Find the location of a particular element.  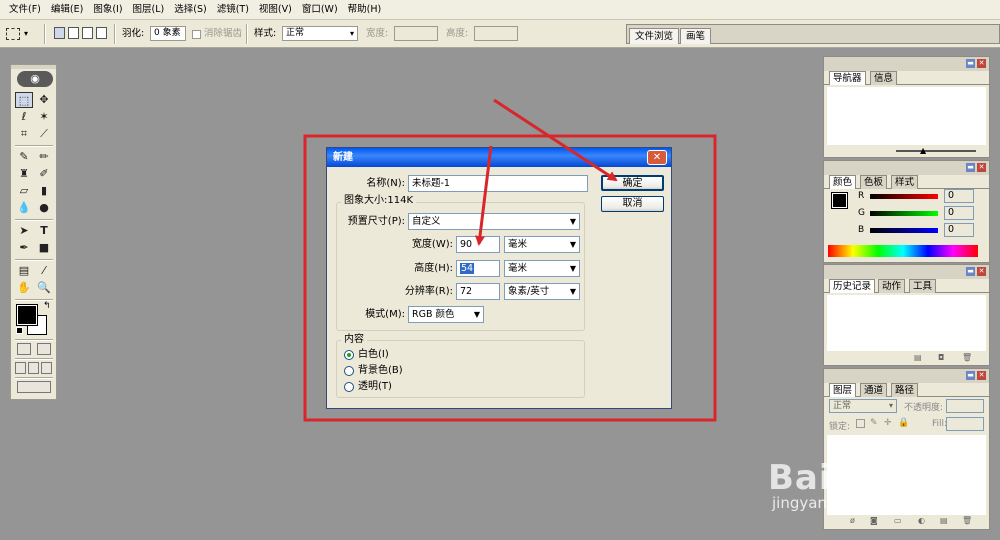

watermark-url: jingyan.baidu.com is located at coordinates (841, 503).